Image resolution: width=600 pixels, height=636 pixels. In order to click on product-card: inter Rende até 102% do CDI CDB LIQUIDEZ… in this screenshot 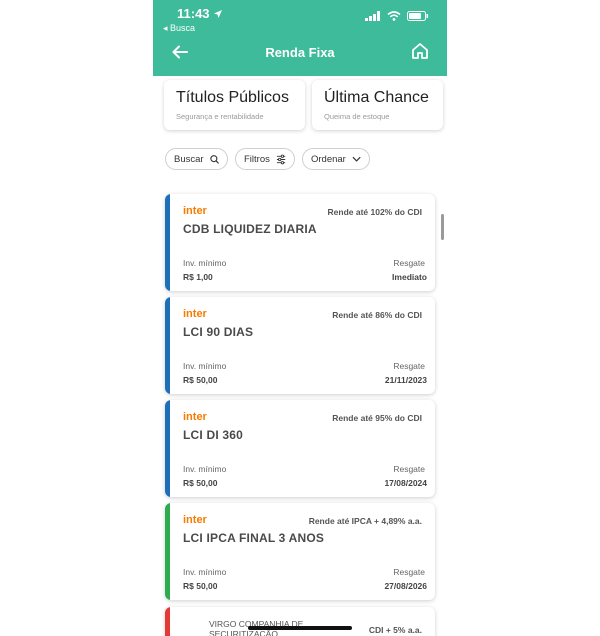, I will do `click(300, 242)`.